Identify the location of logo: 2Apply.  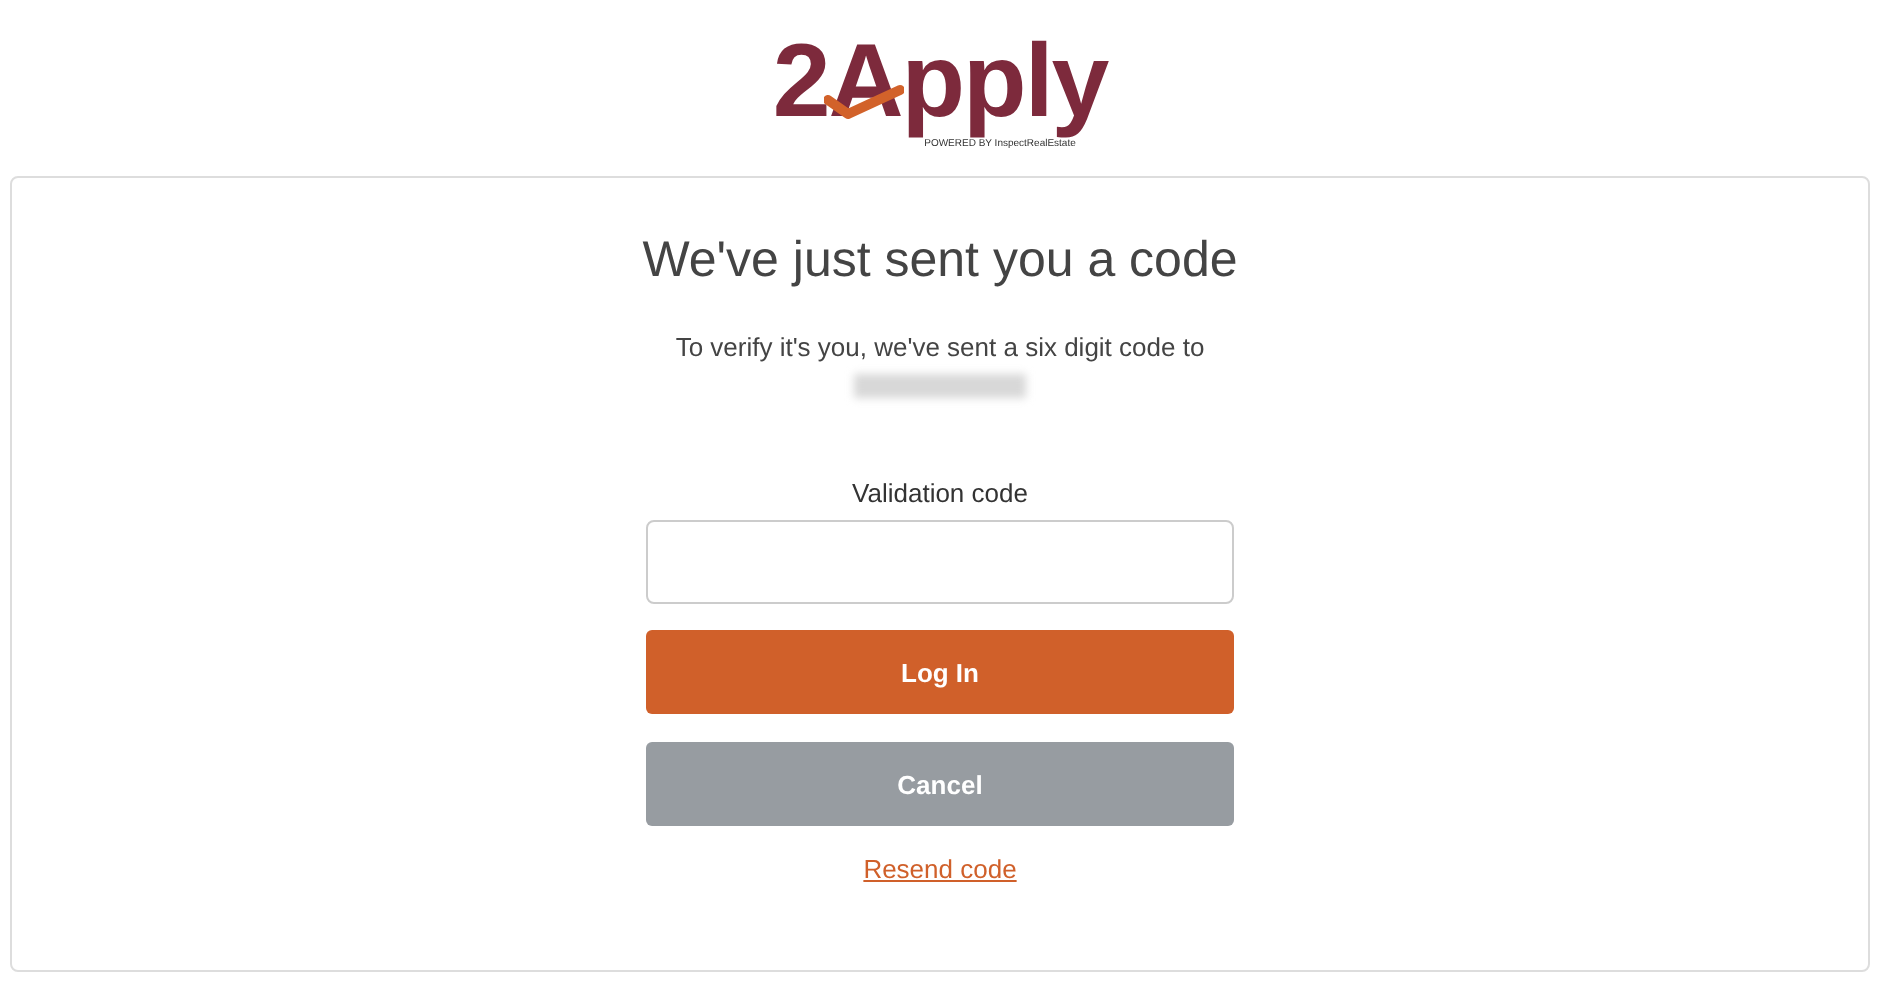
(940, 82).